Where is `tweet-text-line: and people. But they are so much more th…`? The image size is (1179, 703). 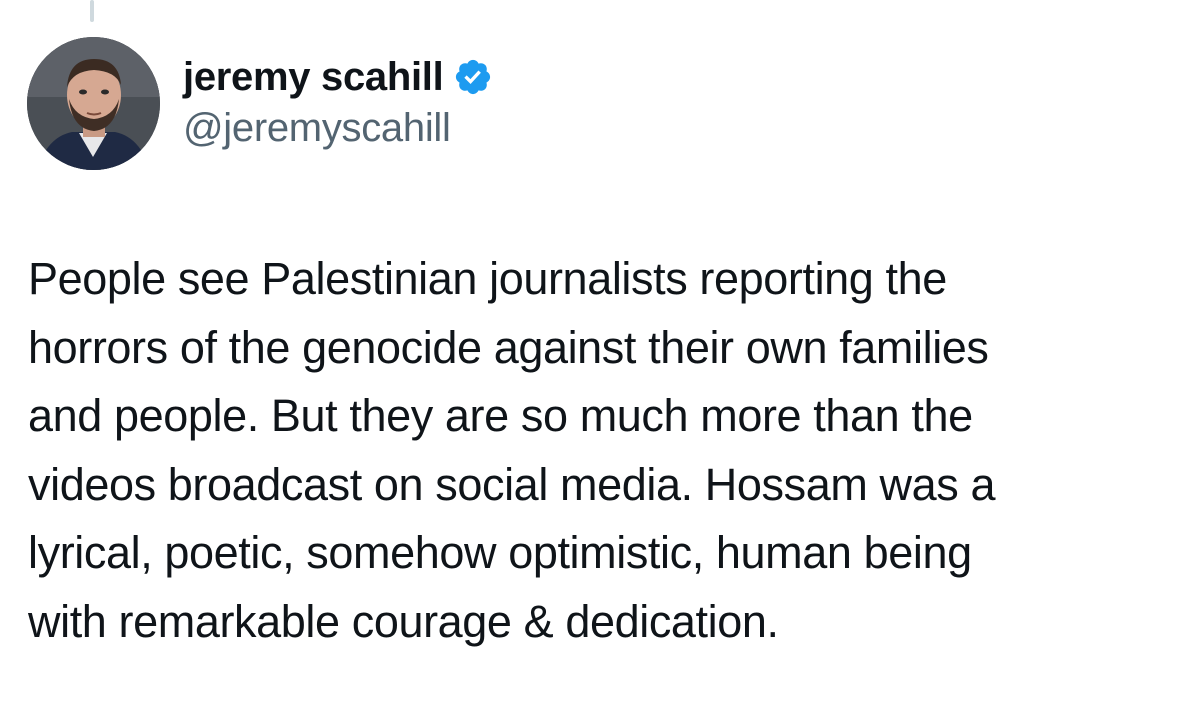
tweet-text-line: and people. But they are so much more th… is located at coordinates (500, 415).